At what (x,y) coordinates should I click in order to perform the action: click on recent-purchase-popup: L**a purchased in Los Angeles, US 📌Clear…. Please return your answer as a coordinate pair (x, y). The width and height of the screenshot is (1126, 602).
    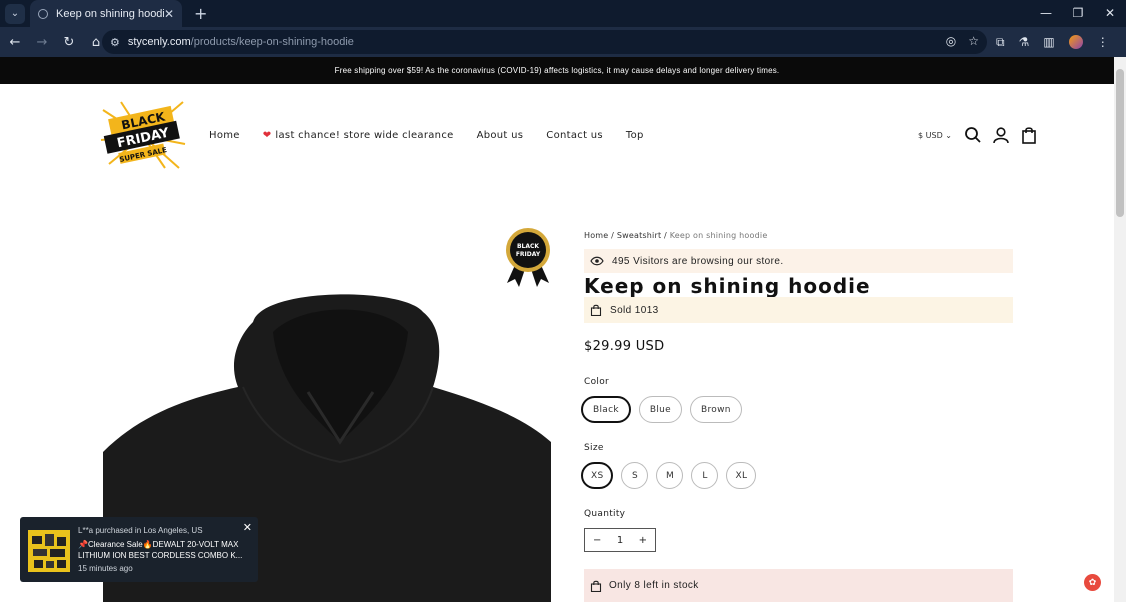
    Looking at the image, I should click on (139, 549).